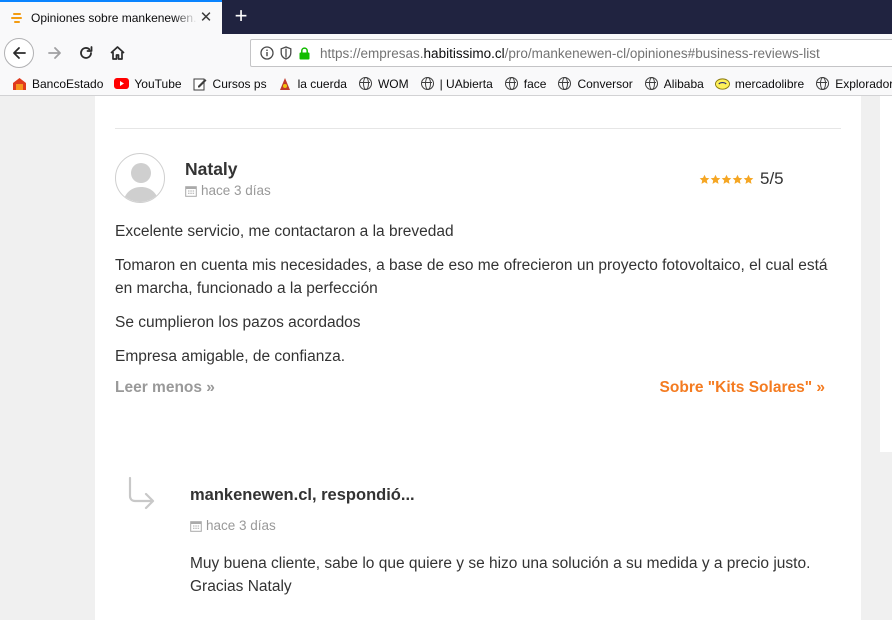 Image resolution: width=892 pixels, height=620 pixels. I want to click on bookmark-item: face, so click(525, 83).